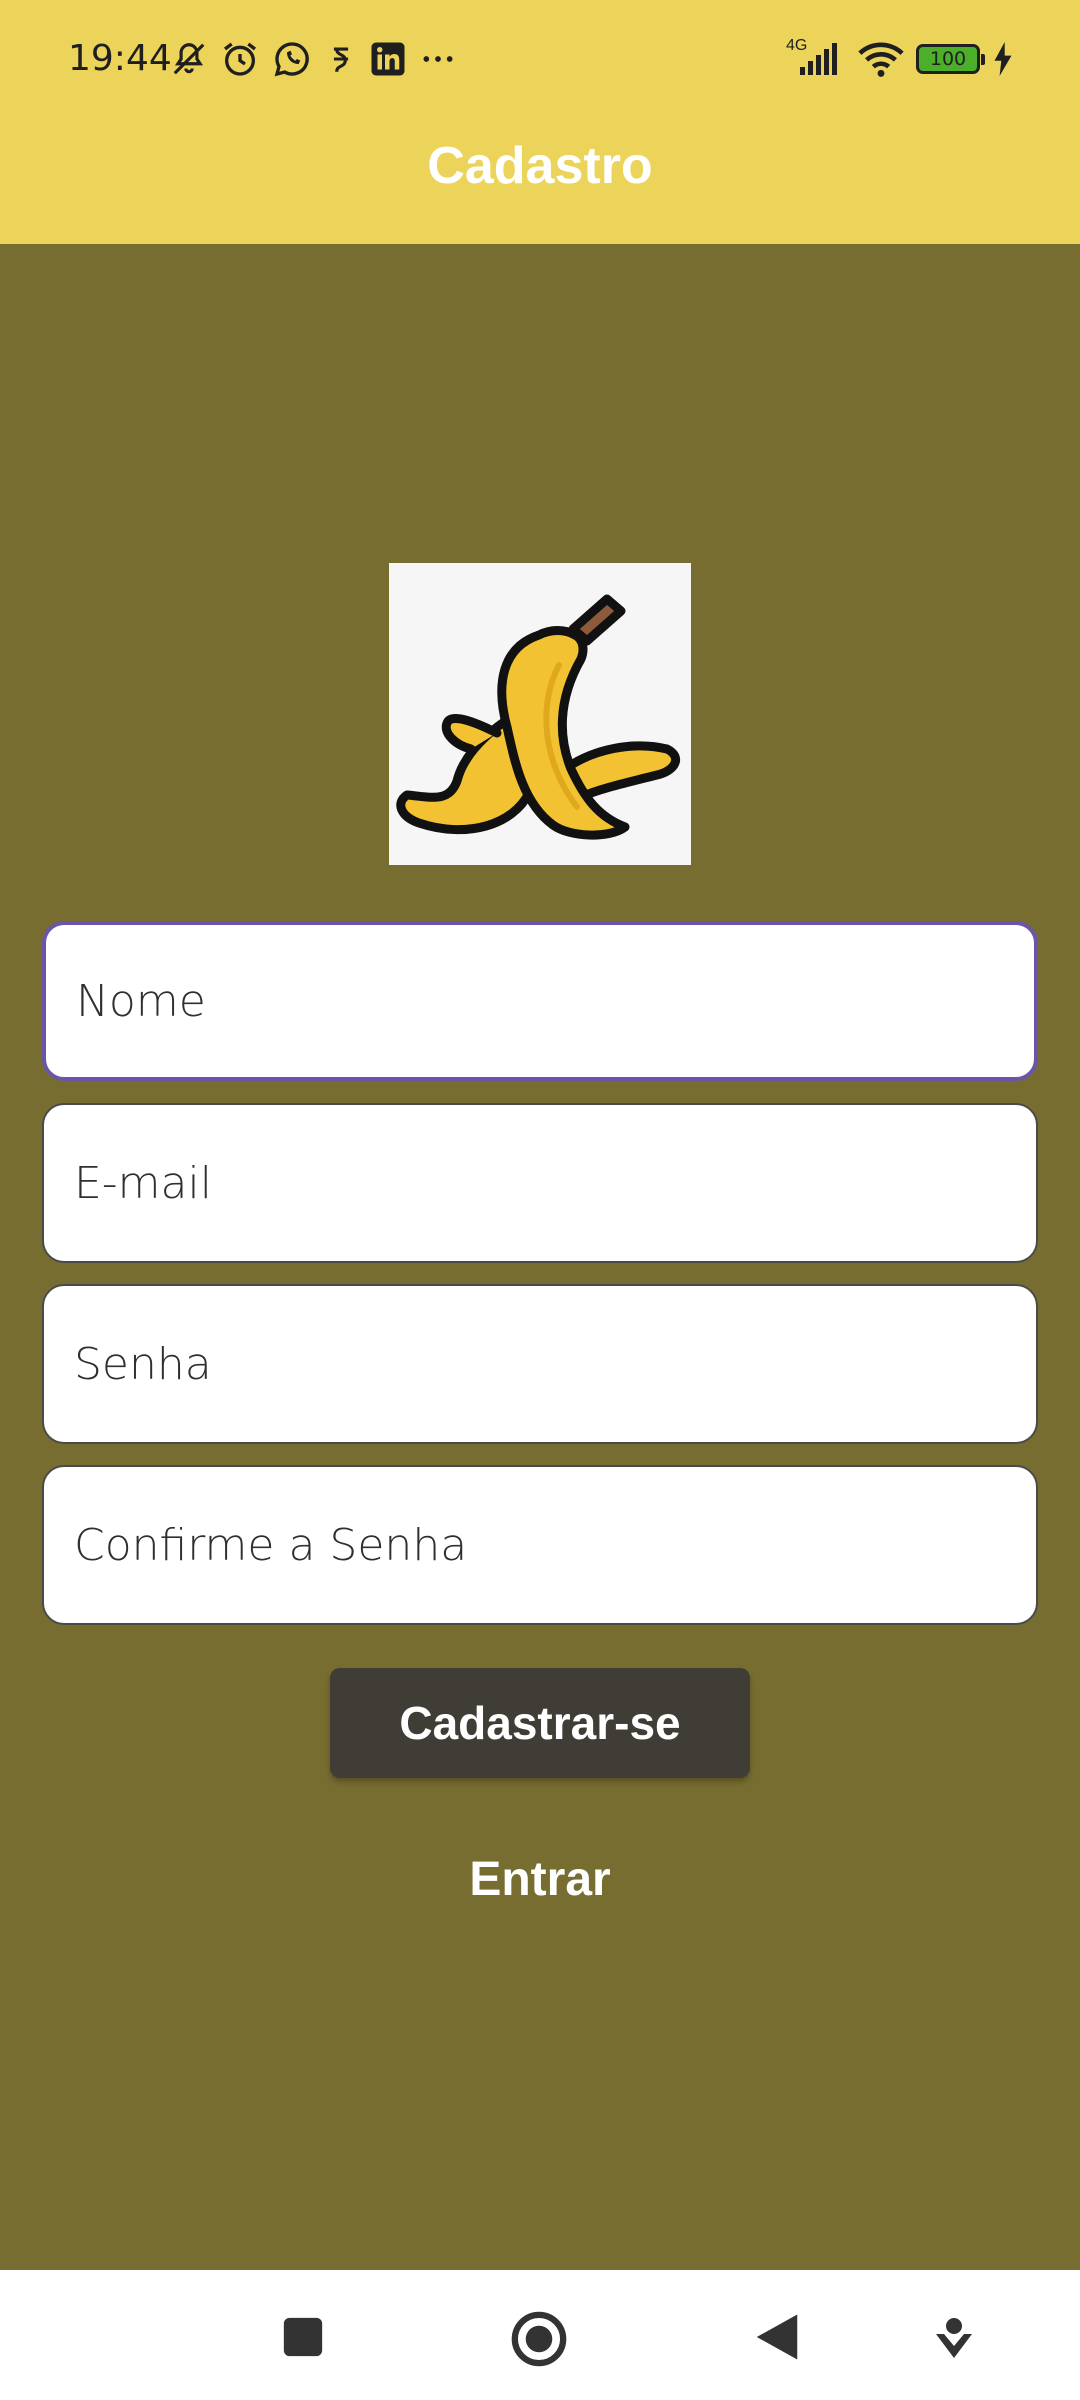 Image resolution: width=1080 pixels, height=2400 pixels. Describe the element at coordinates (388, 59) in the screenshot. I see `linkedin-icon` at that location.